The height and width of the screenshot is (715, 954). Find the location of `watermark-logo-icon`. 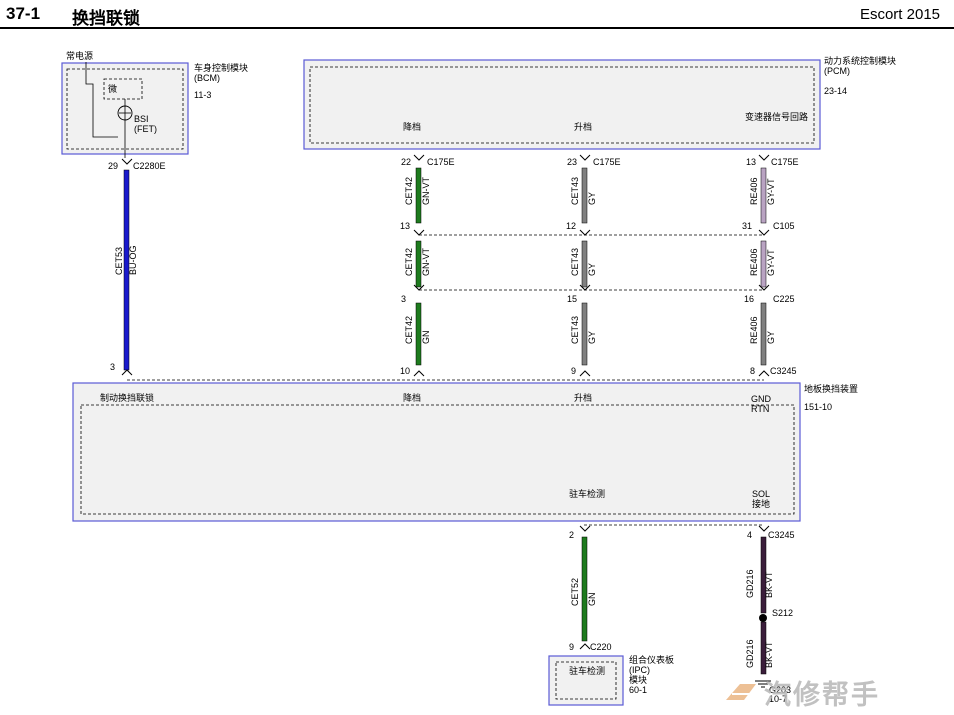

watermark-logo-icon is located at coordinates (741, 692).